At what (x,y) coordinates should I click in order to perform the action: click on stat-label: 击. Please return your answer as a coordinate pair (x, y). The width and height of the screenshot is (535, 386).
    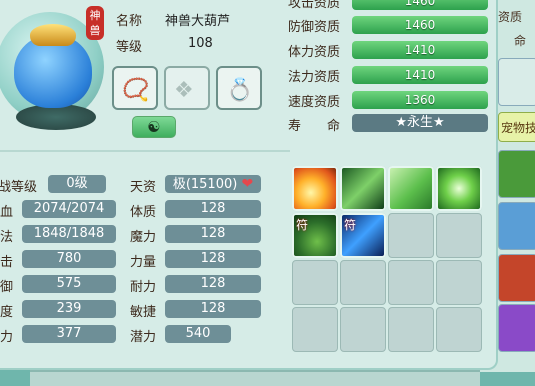
    Looking at the image, I should click on (7, 262).